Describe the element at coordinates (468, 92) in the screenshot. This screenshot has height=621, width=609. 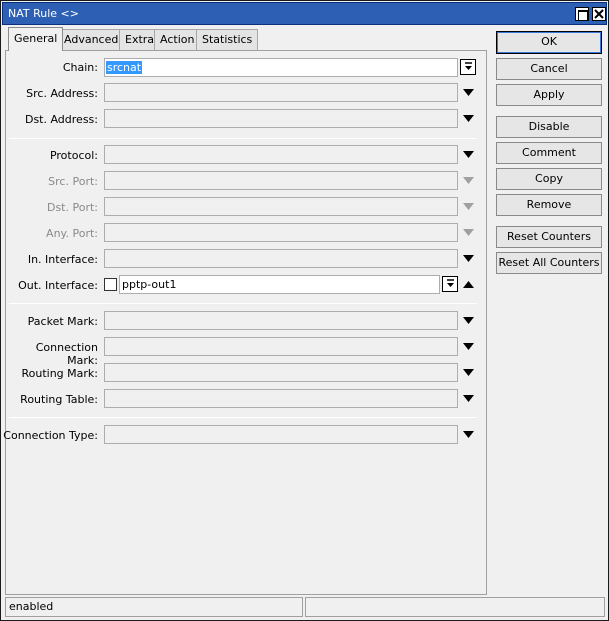
I see `src-address-dropdown-icon` at that location.